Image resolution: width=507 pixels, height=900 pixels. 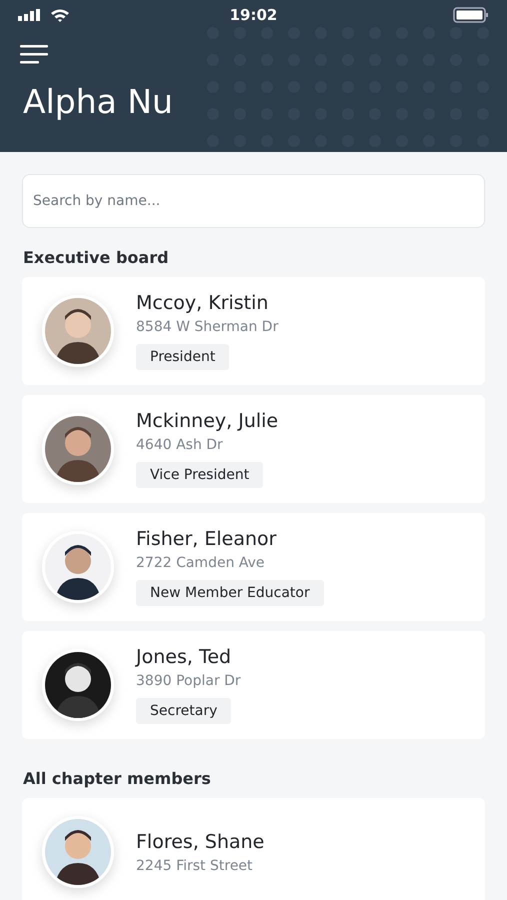 I want to click on member-name: Mccoy, Kristin, so click(x=202, y=303).